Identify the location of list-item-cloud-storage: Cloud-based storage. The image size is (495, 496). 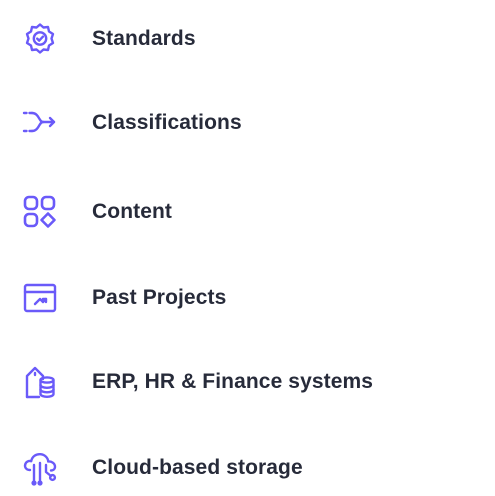
(162, 468).